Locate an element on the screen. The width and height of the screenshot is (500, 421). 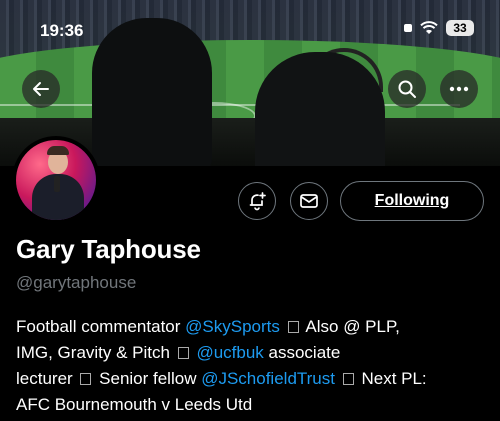
bio-text: lecturer is located at coordinates (47, 378).